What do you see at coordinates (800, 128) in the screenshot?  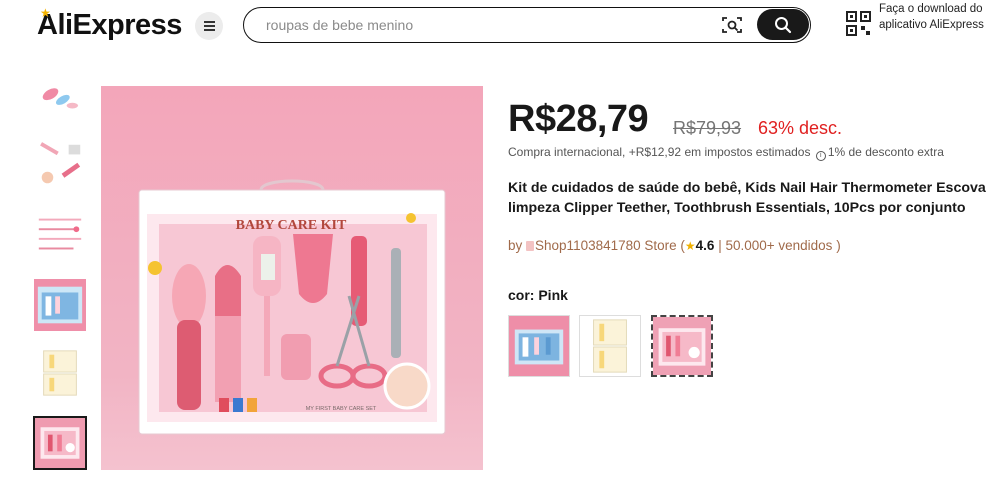 I see `discount-badge: 63% desc.` at bounding box center [800, 128].